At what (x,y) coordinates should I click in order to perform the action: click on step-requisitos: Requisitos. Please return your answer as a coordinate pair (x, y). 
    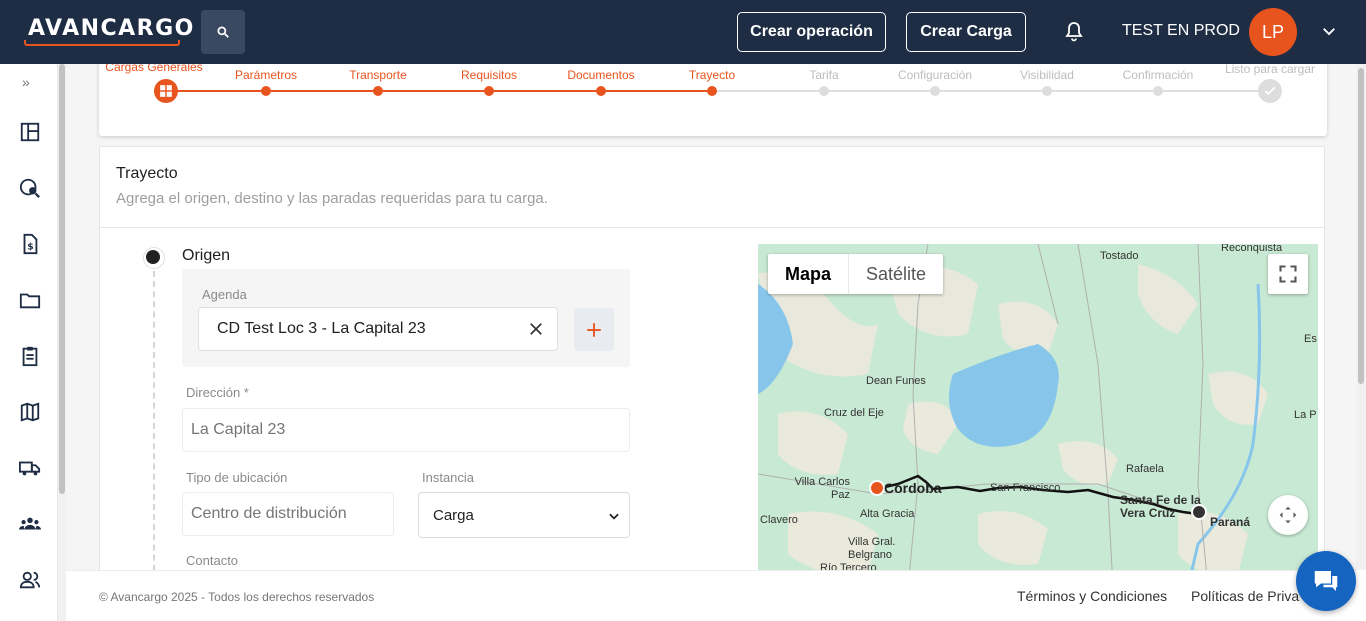
    Looking at the image, I should click on (489, 75).